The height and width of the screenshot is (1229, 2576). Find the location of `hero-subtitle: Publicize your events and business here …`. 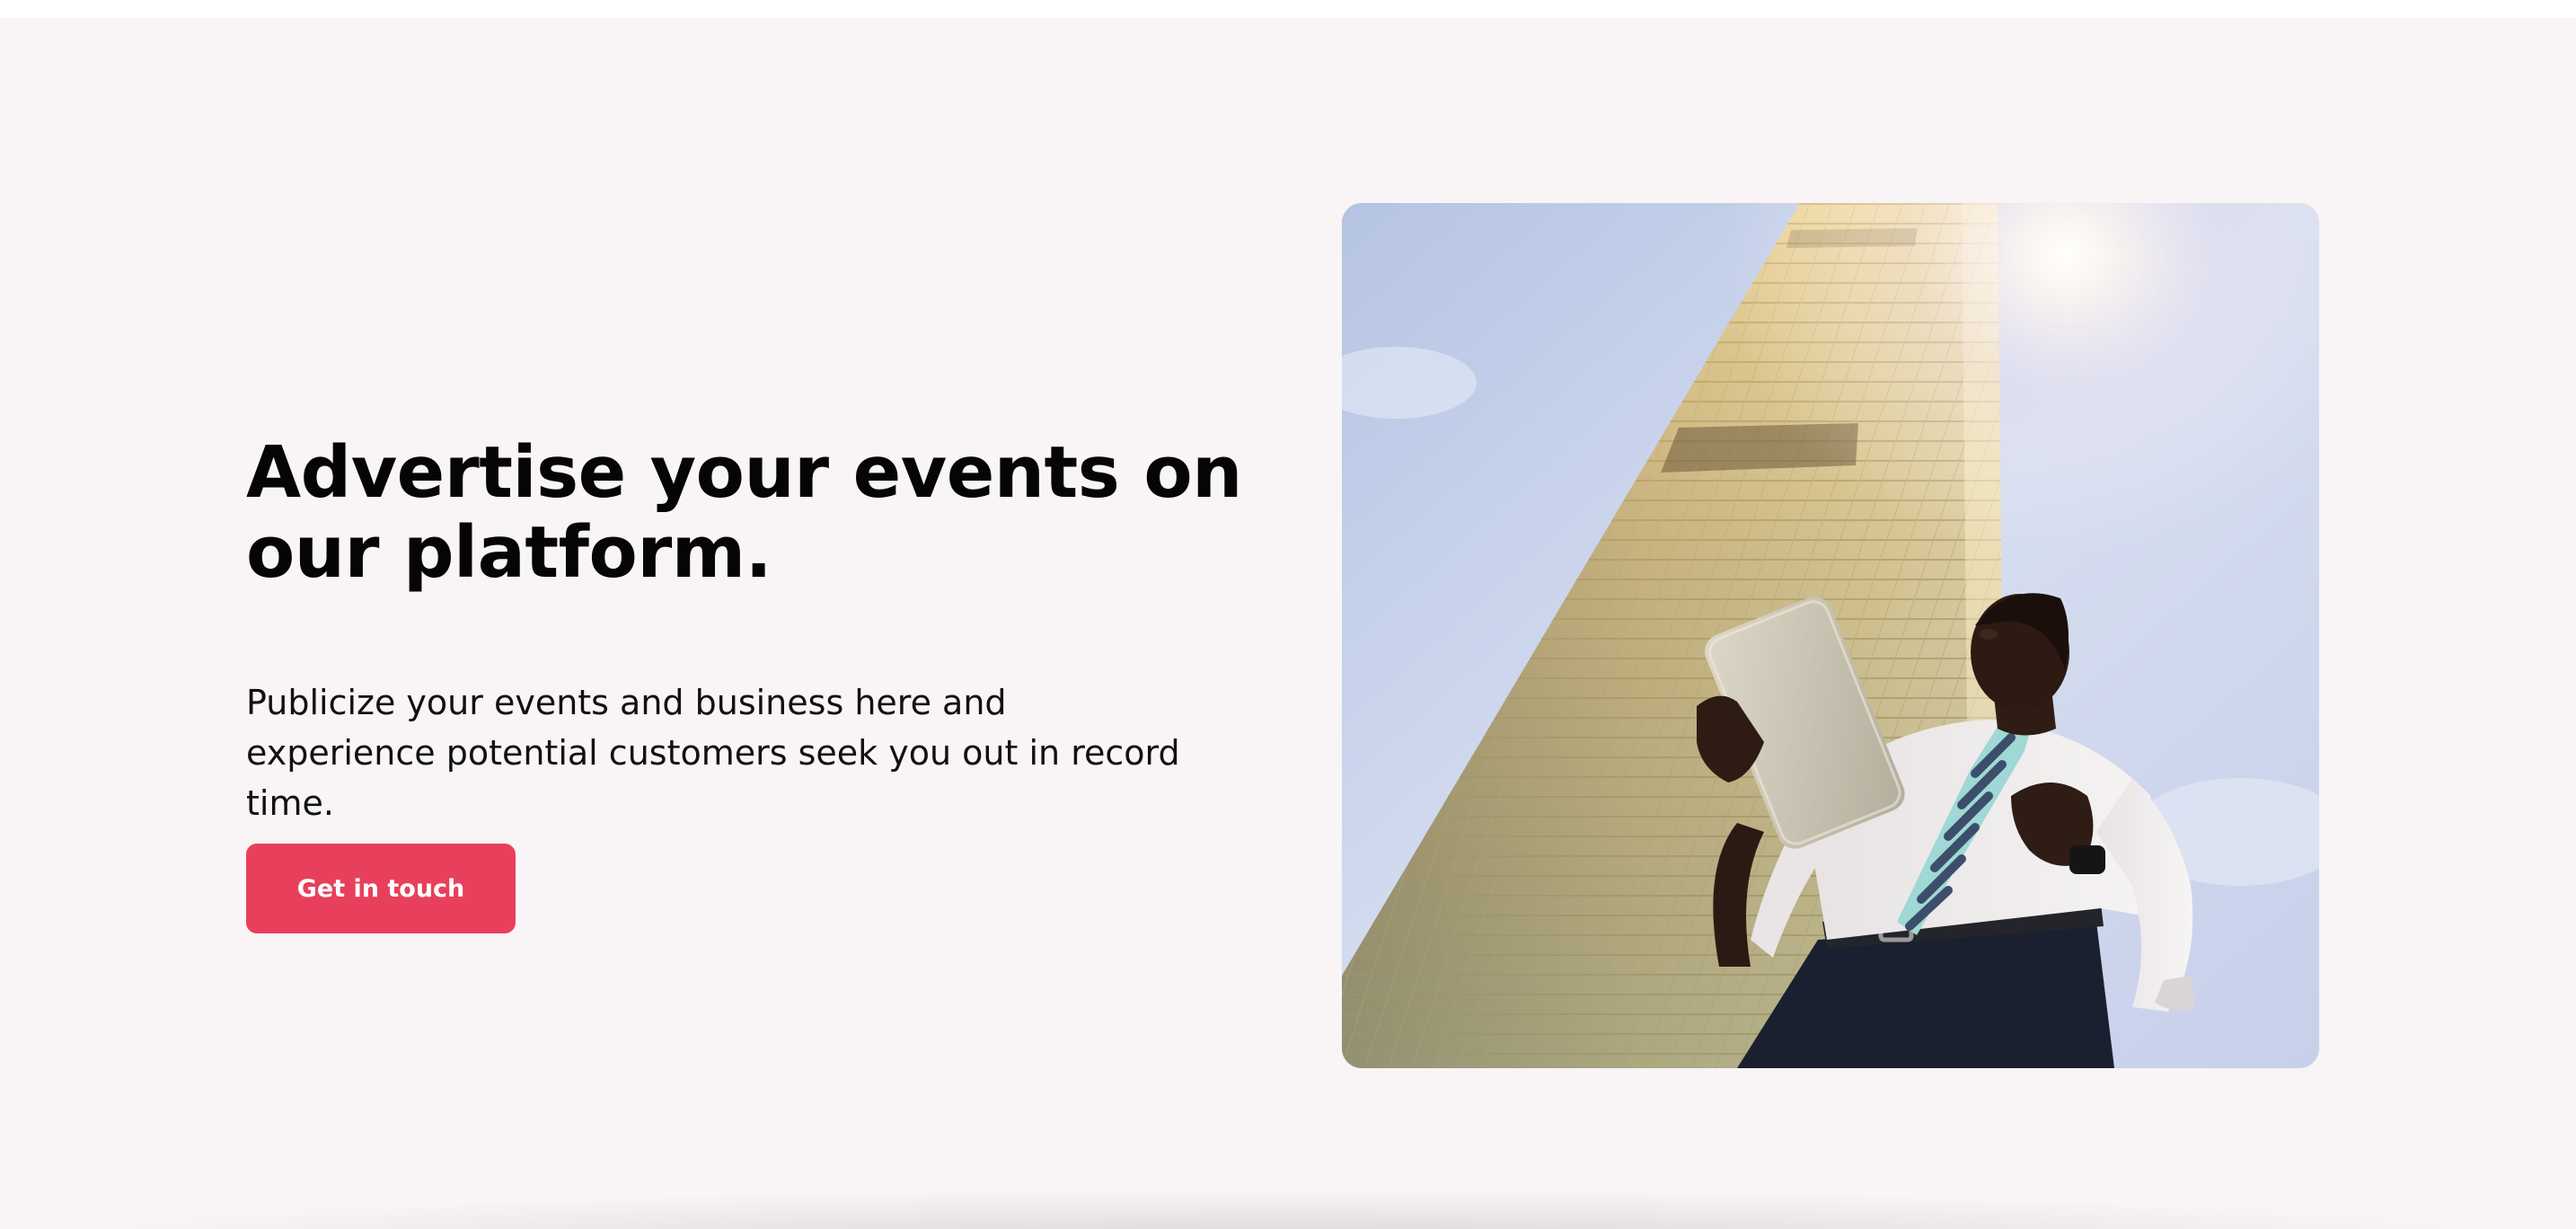

hero-subtitle: Publicize your events and business here … is located at coordinates (713, 753).